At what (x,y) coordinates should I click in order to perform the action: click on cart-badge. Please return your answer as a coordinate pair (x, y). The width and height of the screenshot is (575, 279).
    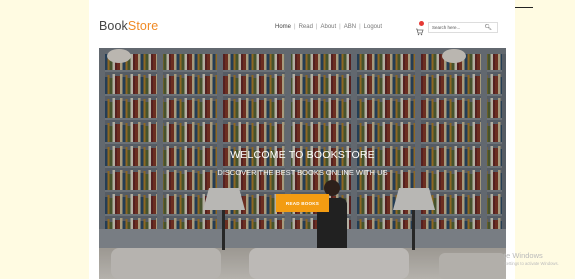
    Looking at the image, I should click on (421, 23).